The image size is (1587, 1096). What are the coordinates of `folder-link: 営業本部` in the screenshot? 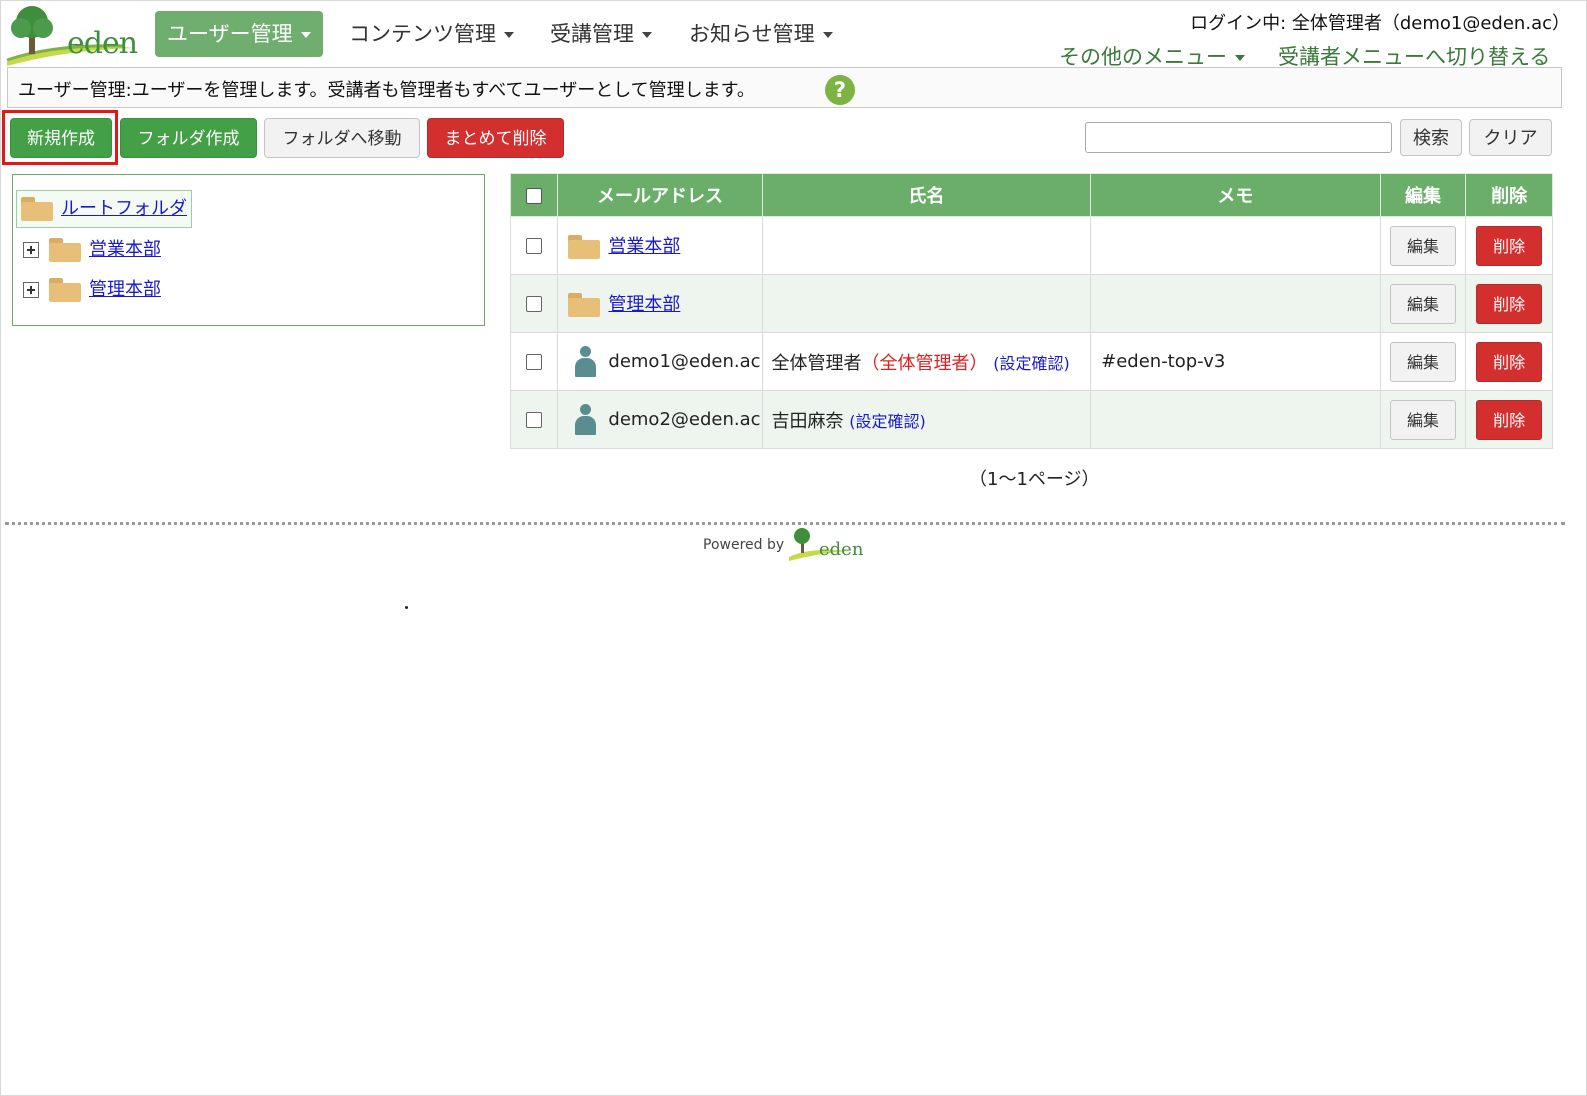 It's located at (644, 246).